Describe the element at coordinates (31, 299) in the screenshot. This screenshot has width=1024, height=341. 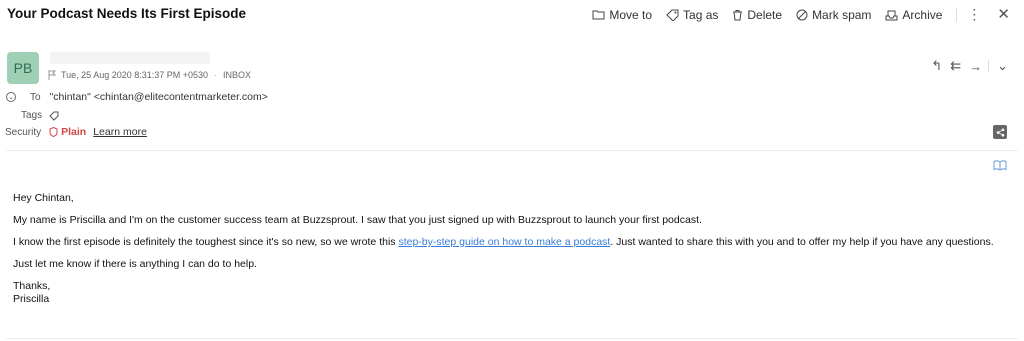
I see `signature: Priscilla` at that location.